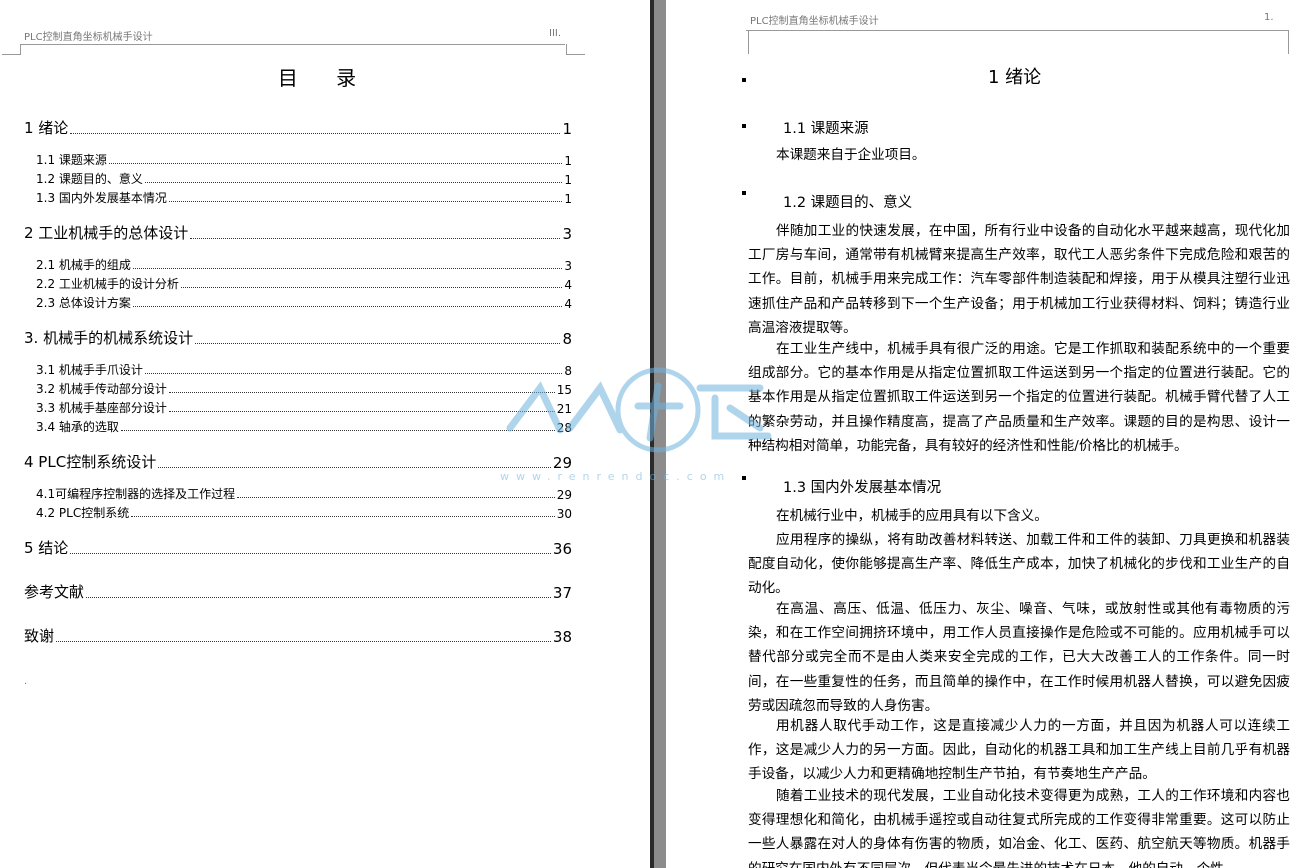 The image size is (1305, 868). I want to click on toc-title: 目 录, so click(325, 78).